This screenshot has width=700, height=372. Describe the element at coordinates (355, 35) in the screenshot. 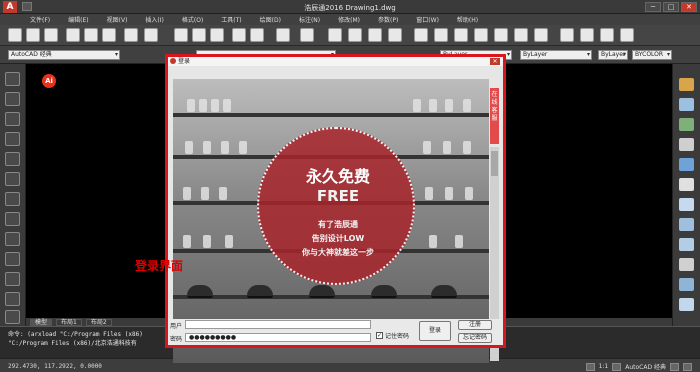

I see `zoom-realtime-icon` at that location.